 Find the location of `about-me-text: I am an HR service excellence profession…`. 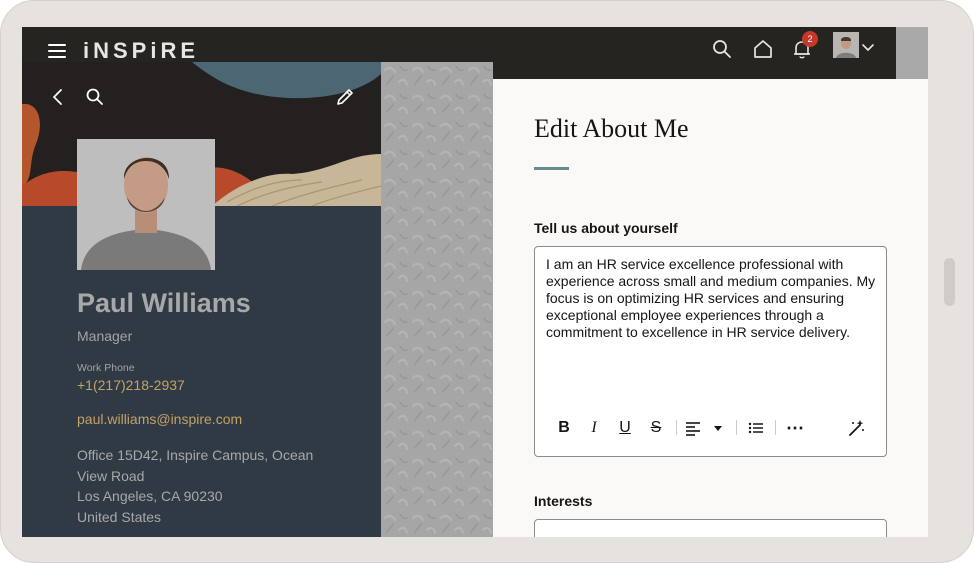

about-me-text: I am an HR service excellence profession… is located at coordinates (712, 298).